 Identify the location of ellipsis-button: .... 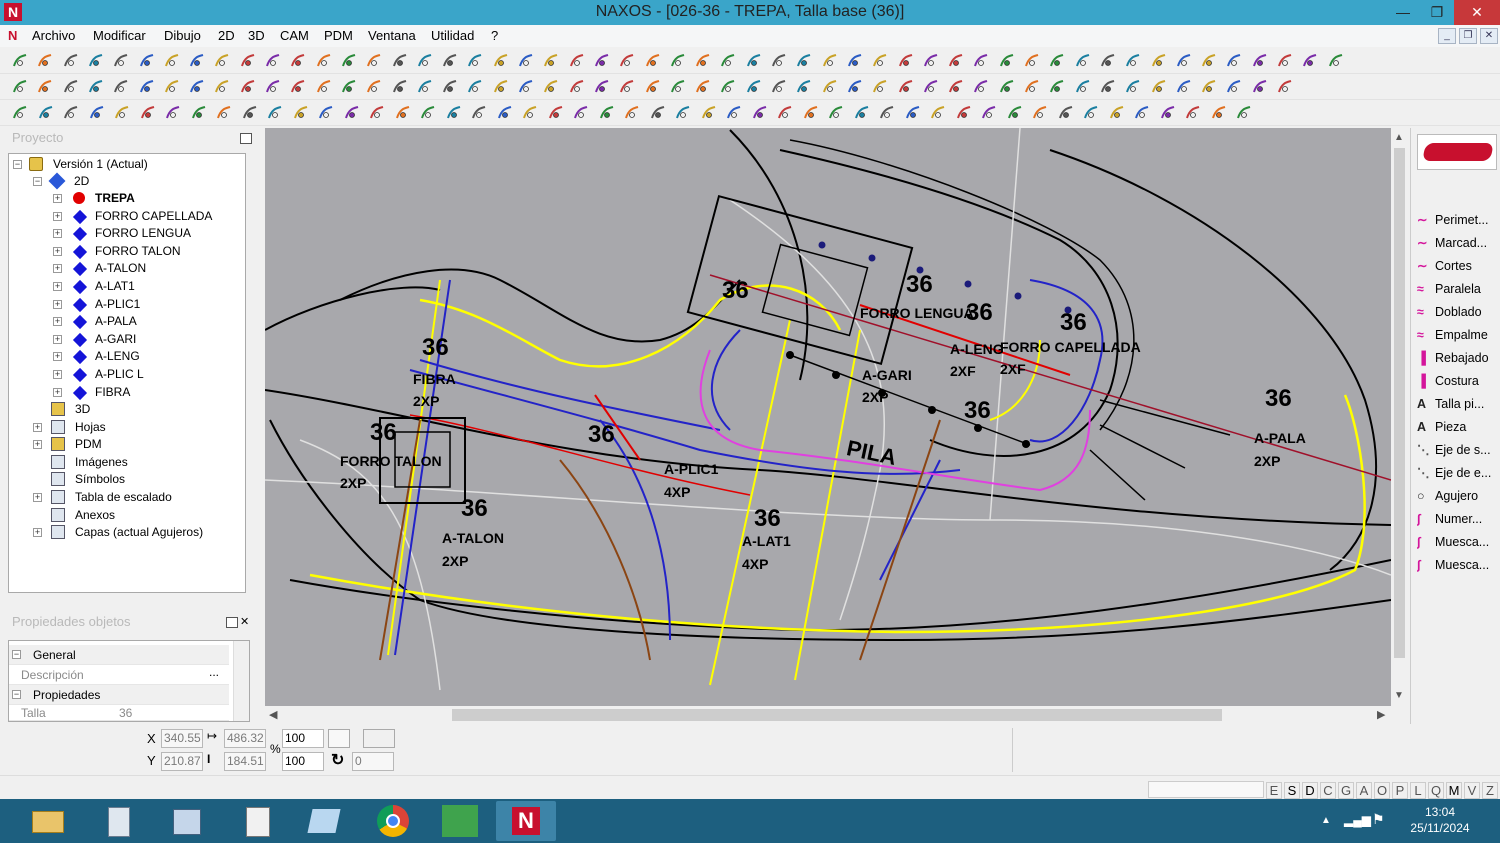
(214, 672).